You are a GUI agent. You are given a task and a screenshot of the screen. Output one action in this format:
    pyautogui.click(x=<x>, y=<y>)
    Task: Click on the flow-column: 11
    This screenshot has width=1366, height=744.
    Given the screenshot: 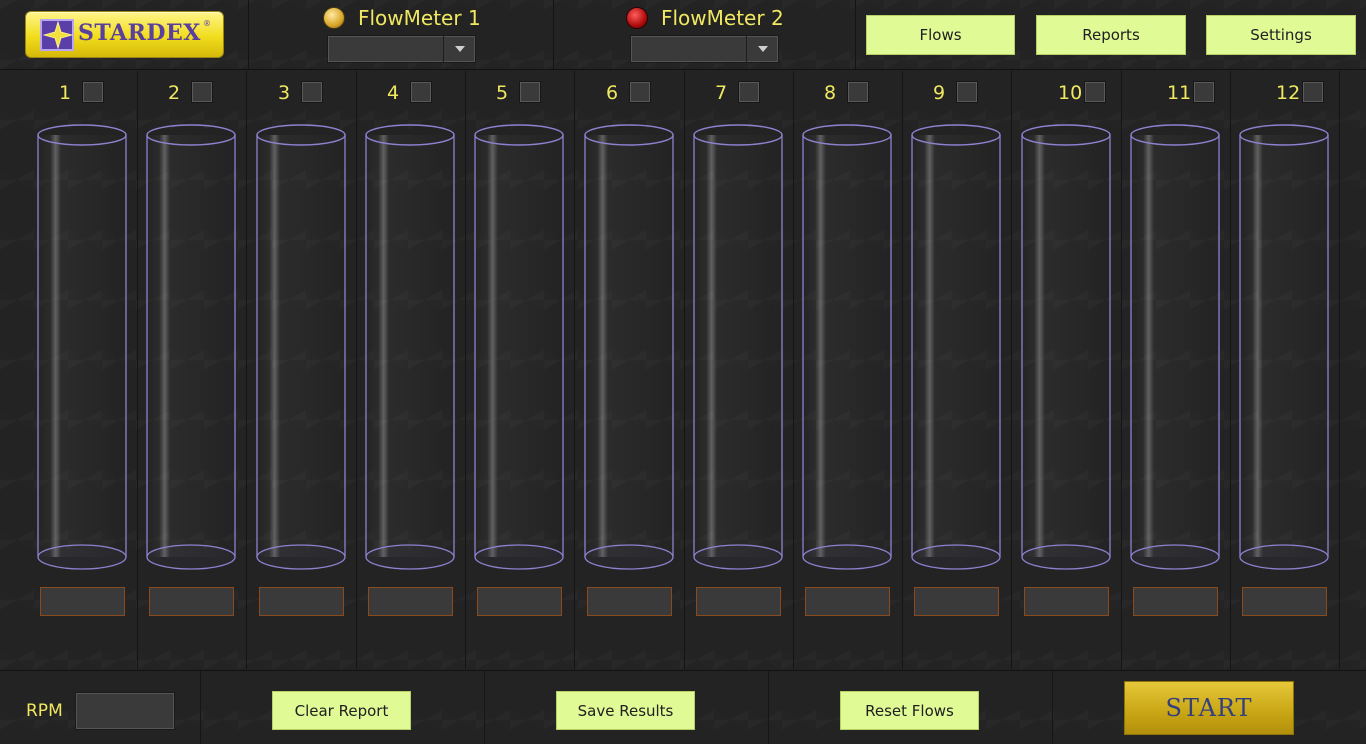 What is the action you would take?
    pyautogui.click(x=1176, y=370)
    